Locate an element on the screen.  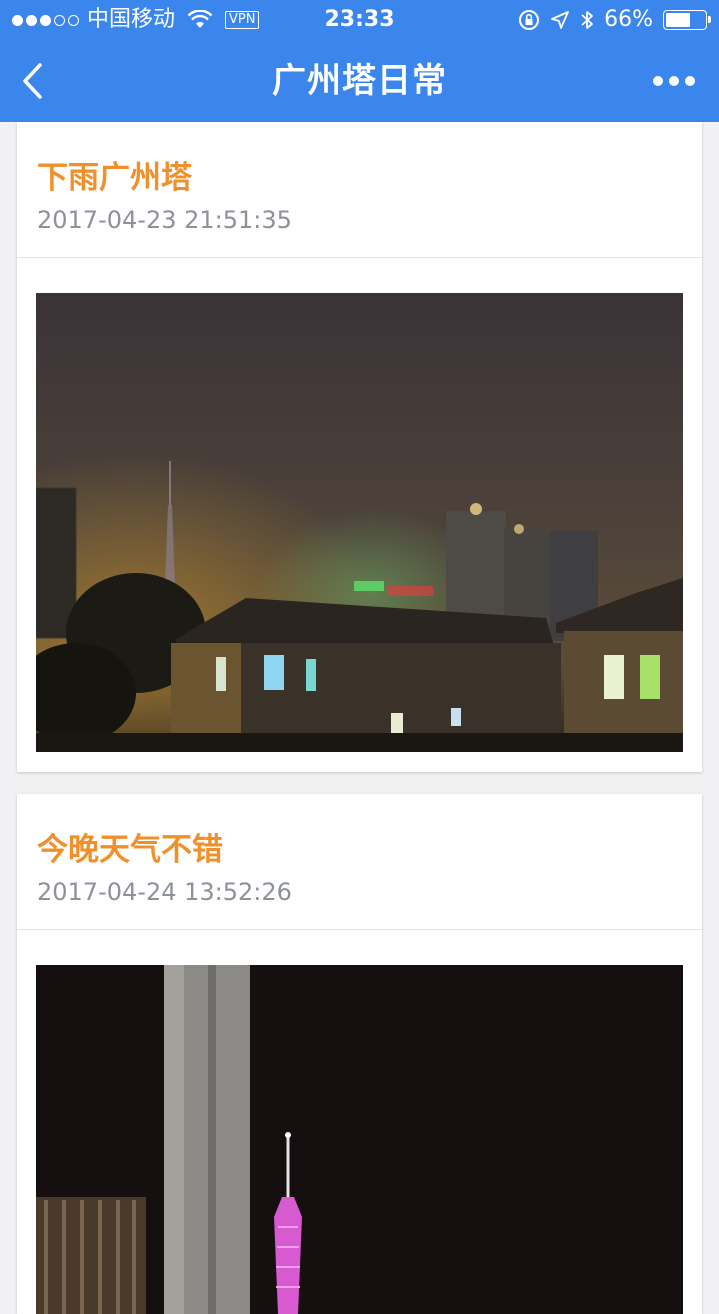
post-title: 今晚天气不错 is located at coordinates (130, 850).